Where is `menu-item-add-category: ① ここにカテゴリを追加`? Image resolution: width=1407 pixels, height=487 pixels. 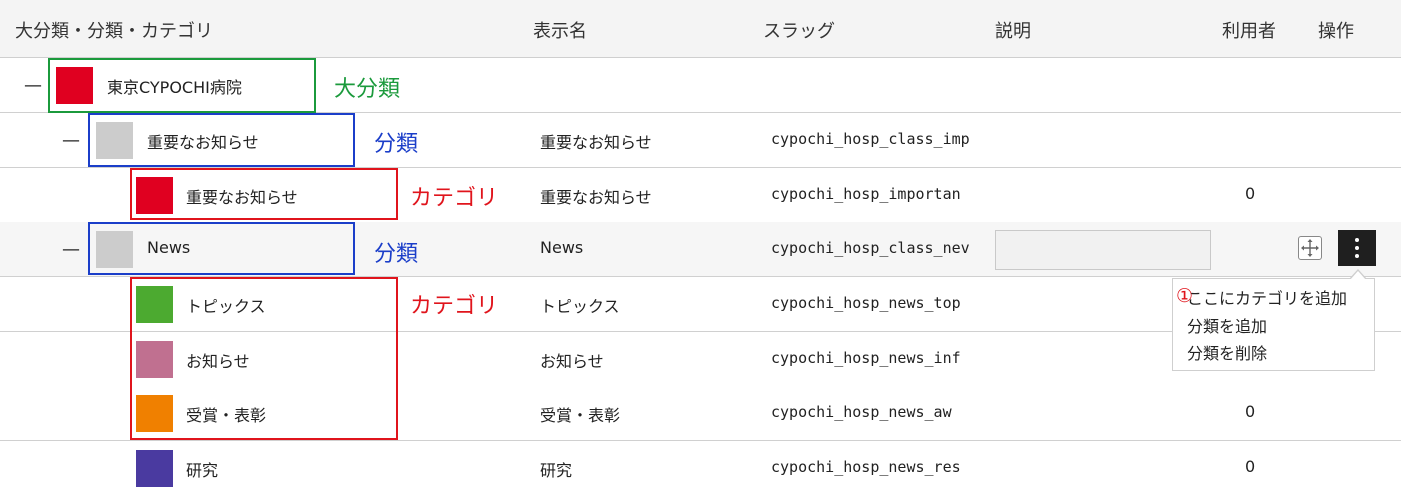 menu-item-add-category: ① ここにカテゴリを追加 is located at coordinates (1262, 297).